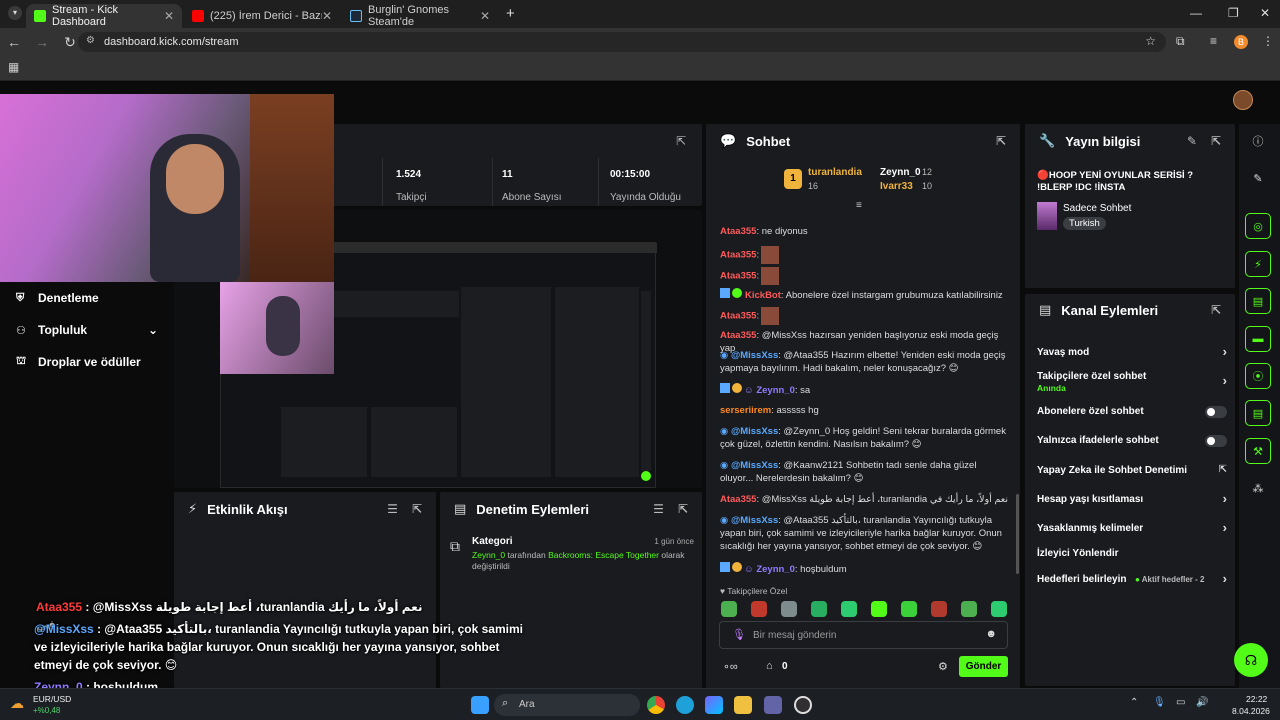  I want to click on clock-time: 22:22, so click(1256, 699).